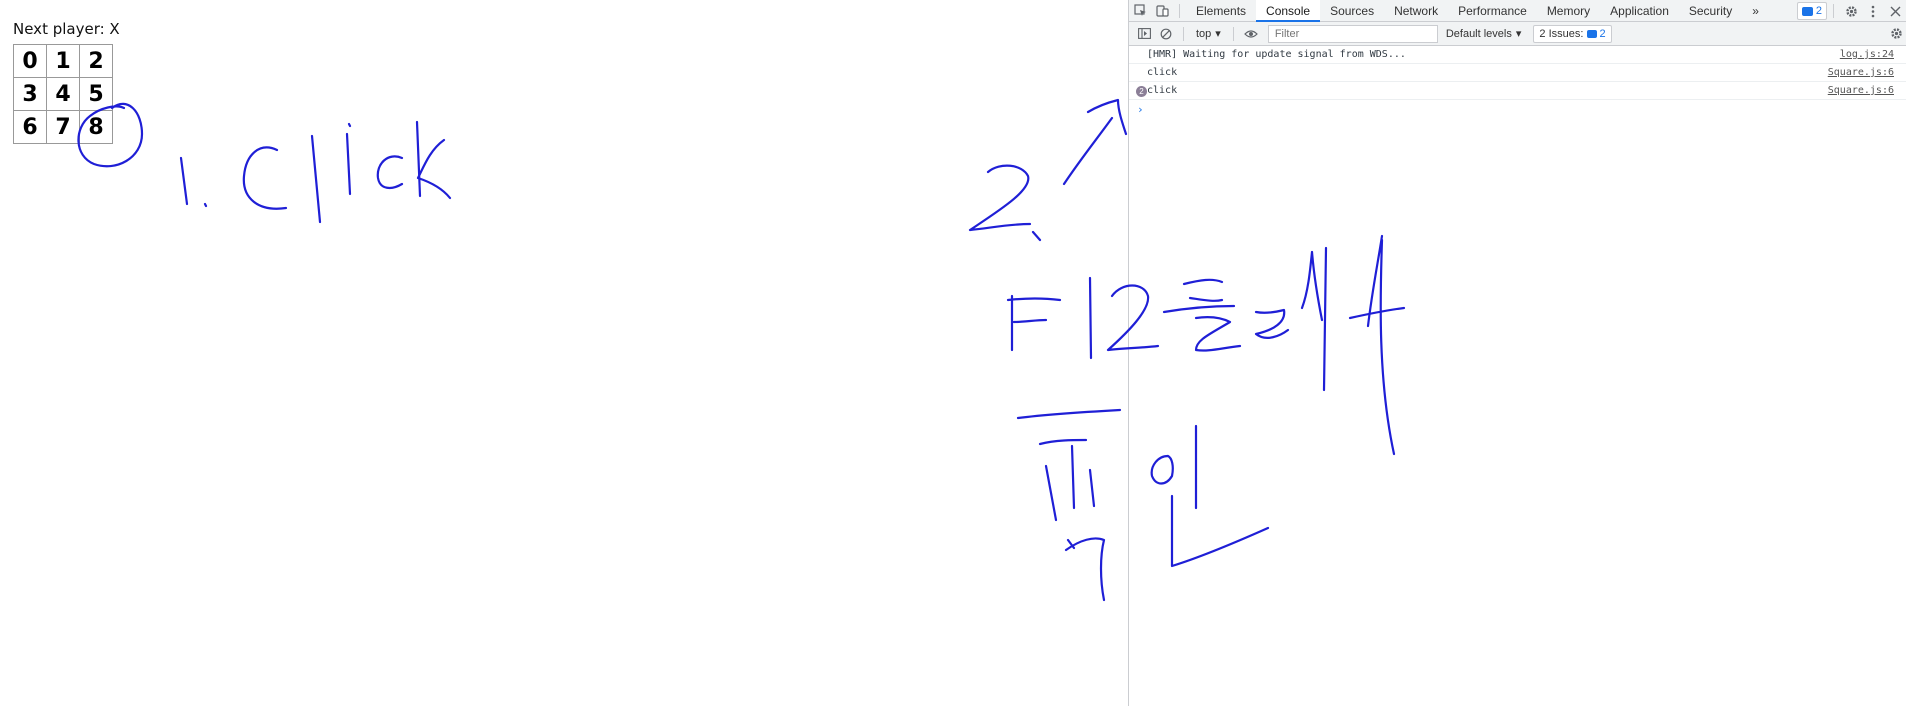  I want to click on square-7: 7, so click(63, 127).